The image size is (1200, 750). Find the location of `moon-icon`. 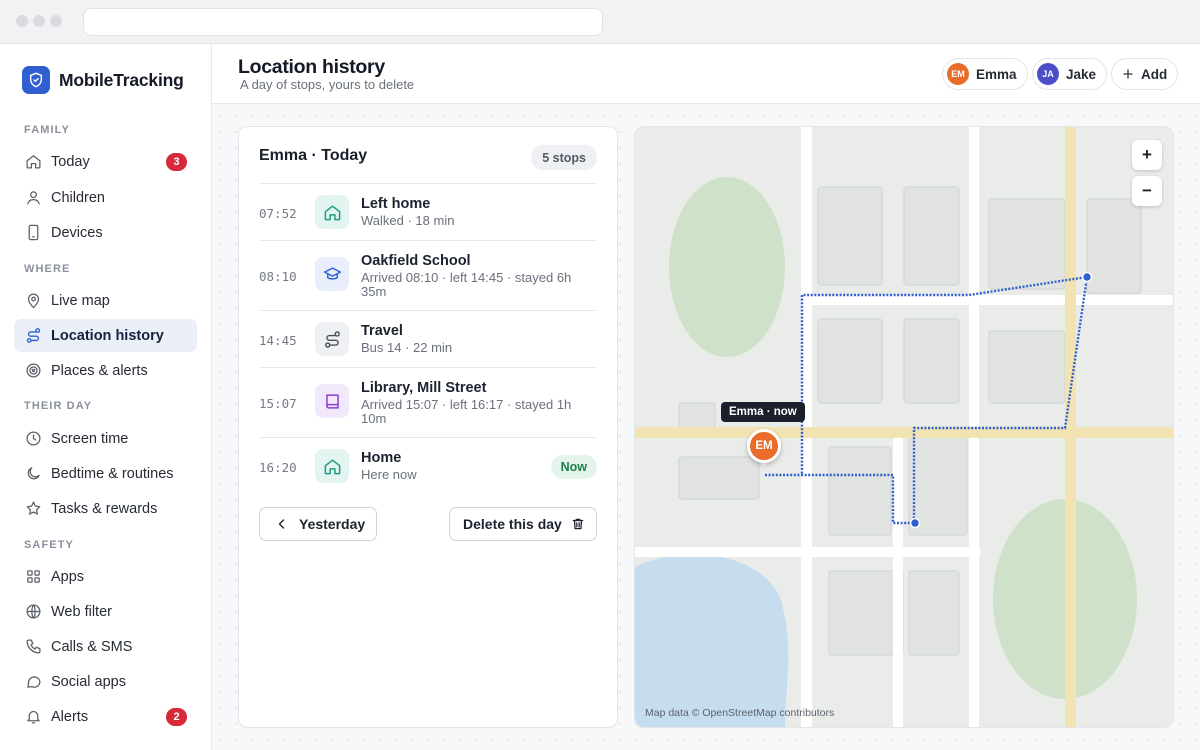

moon-icon is located at coordinates (33, 474).